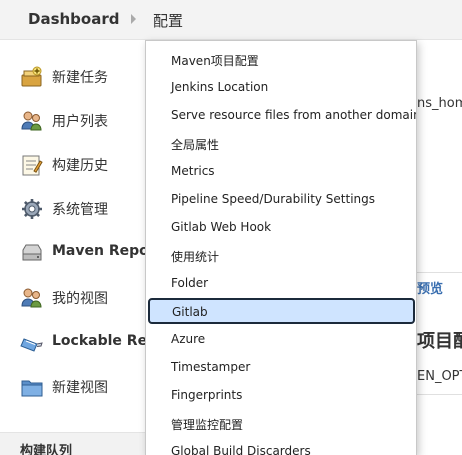 This screenshot has width=462, height=455. I want to click on dropdown-item-label: Azure, so click(188, 339).